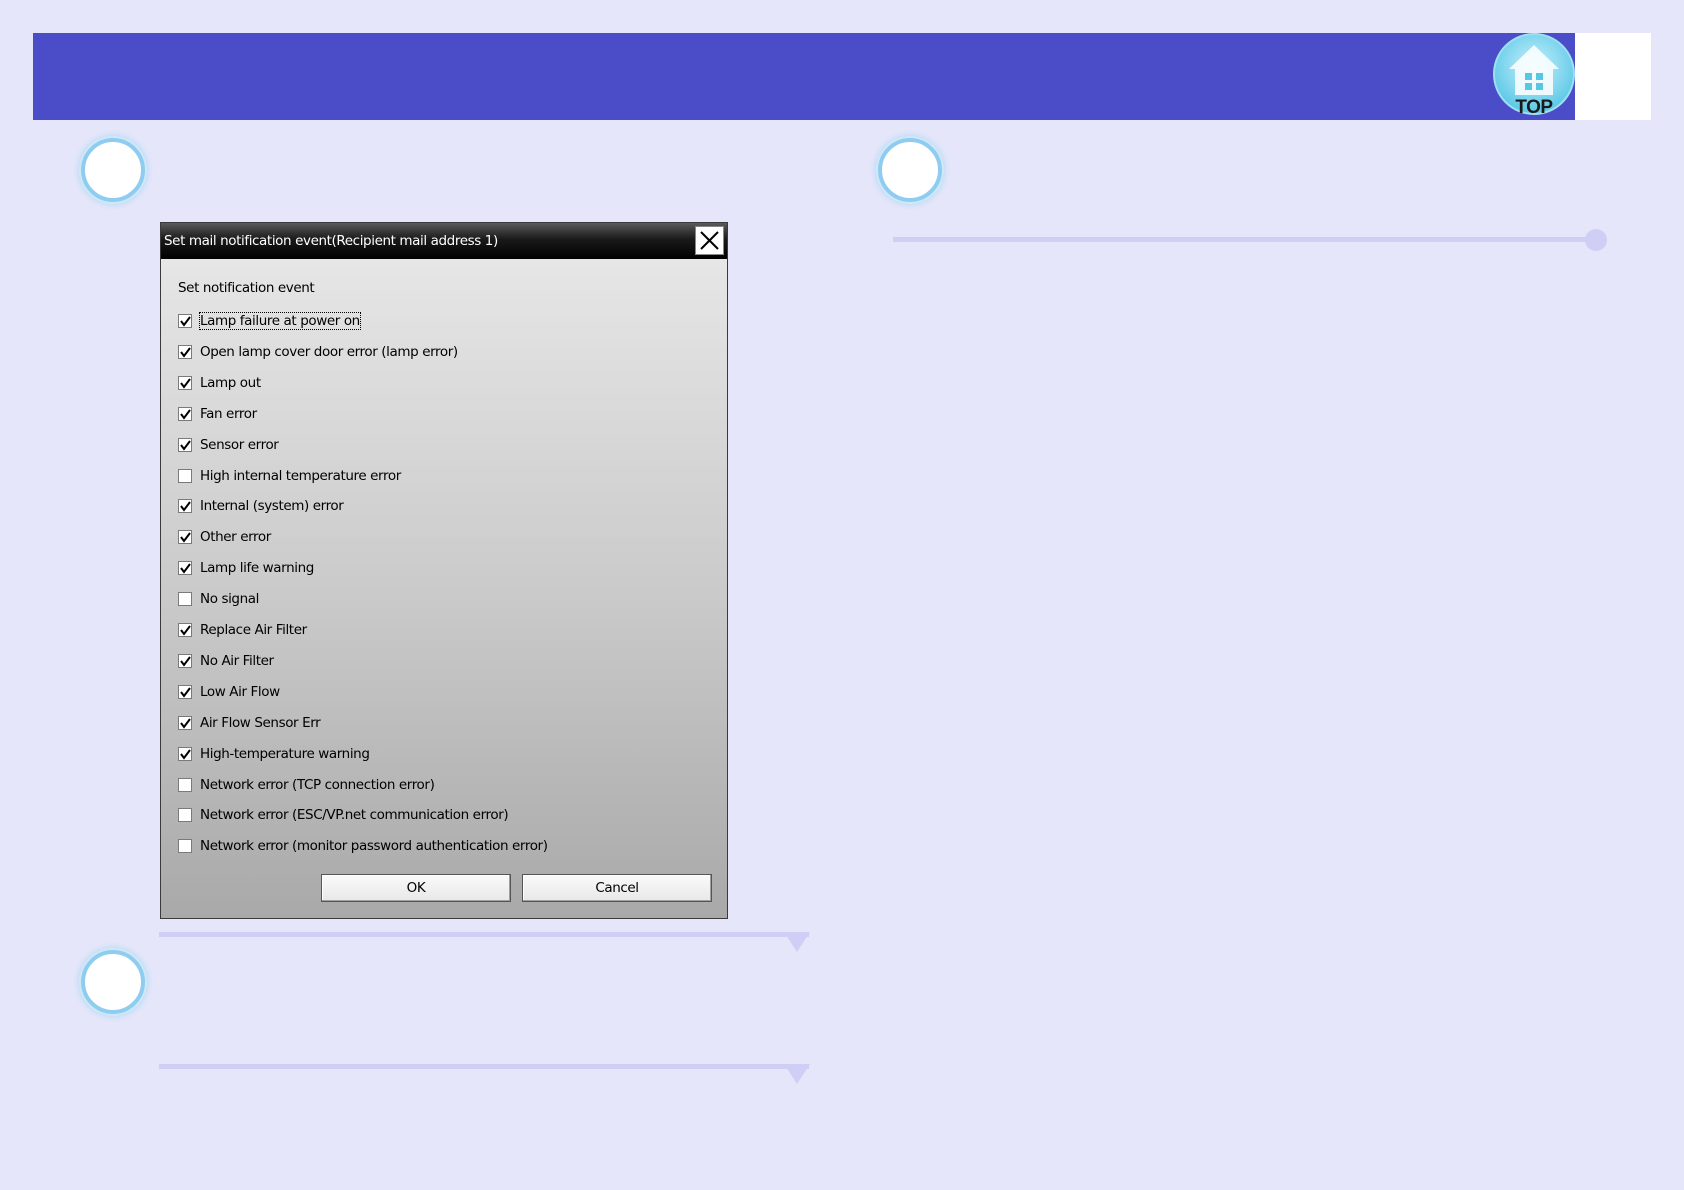 The height and width of the screenshot is (1190, 1684). Describe the element at coordinates (229, 599) in the screenshot. I see `checkbox-label: No signal` at that location.